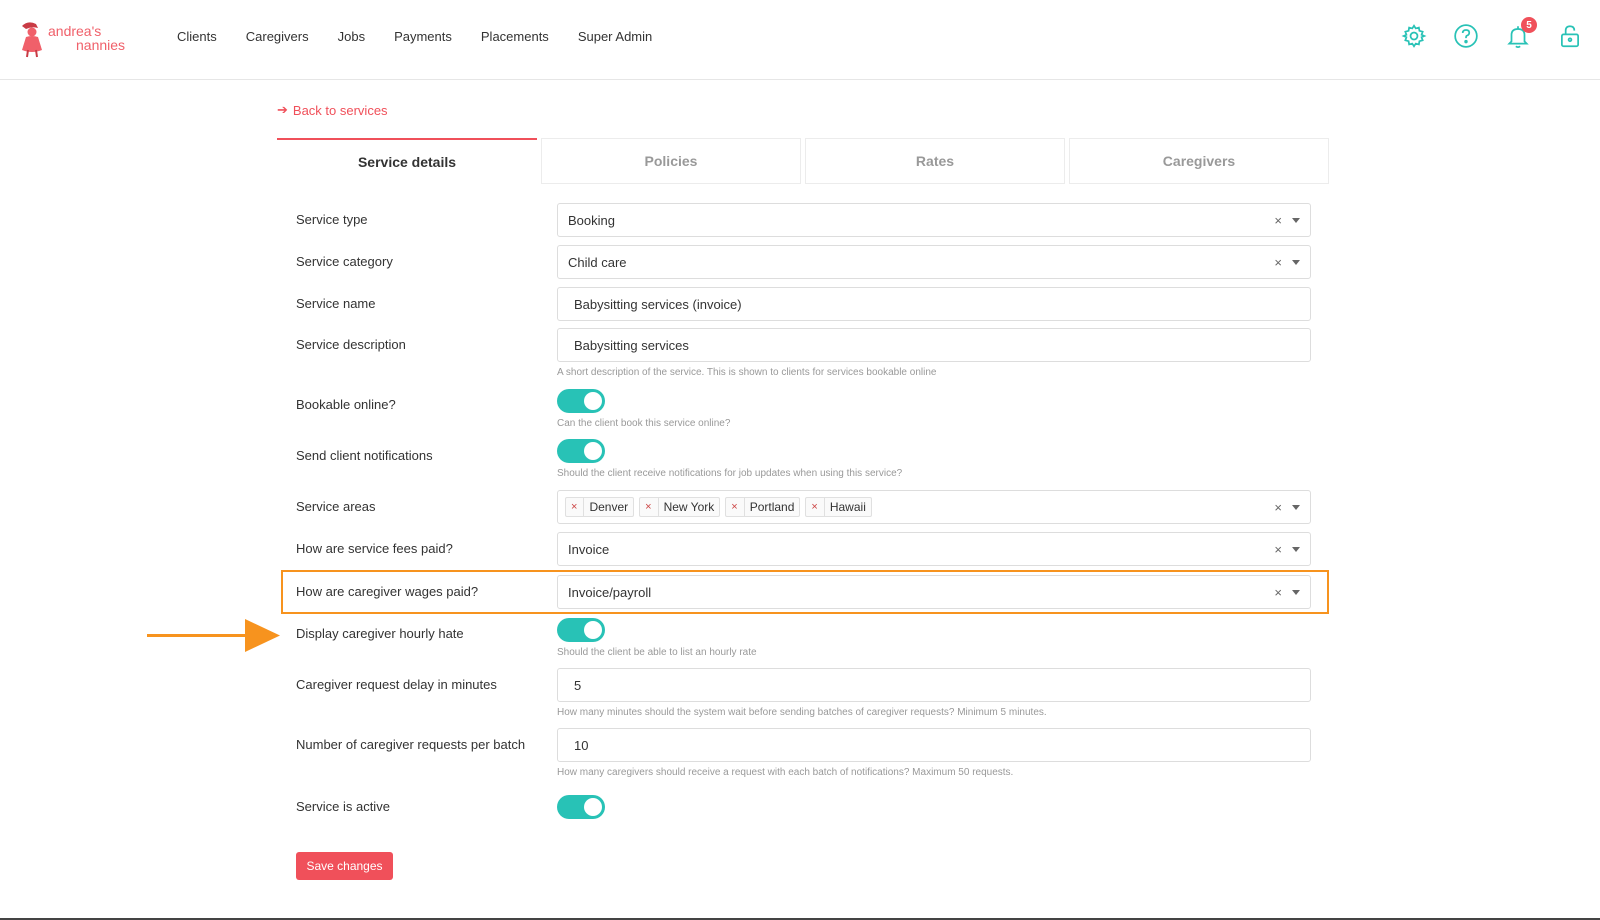 Image resolution: width=1600 pixels, height=920 pixels. Describe the element at coordinates (340, 110) in the screenshot. I see `back-link-label: Back to services` at that location.